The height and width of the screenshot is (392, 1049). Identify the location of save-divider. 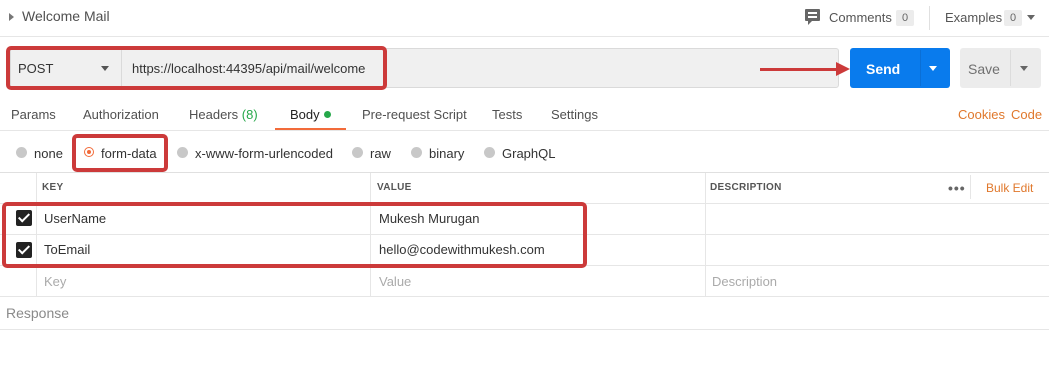
(1010, 68).